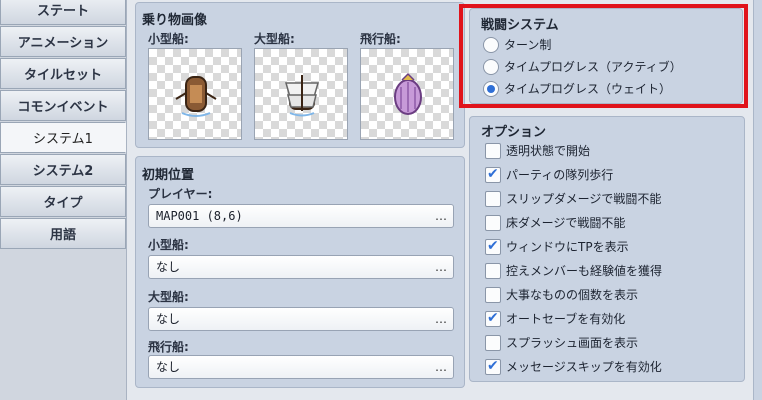 The image size is (762, 400). I want to click on option-followers-label: パーティの隊列歩行, so click(560, 175).